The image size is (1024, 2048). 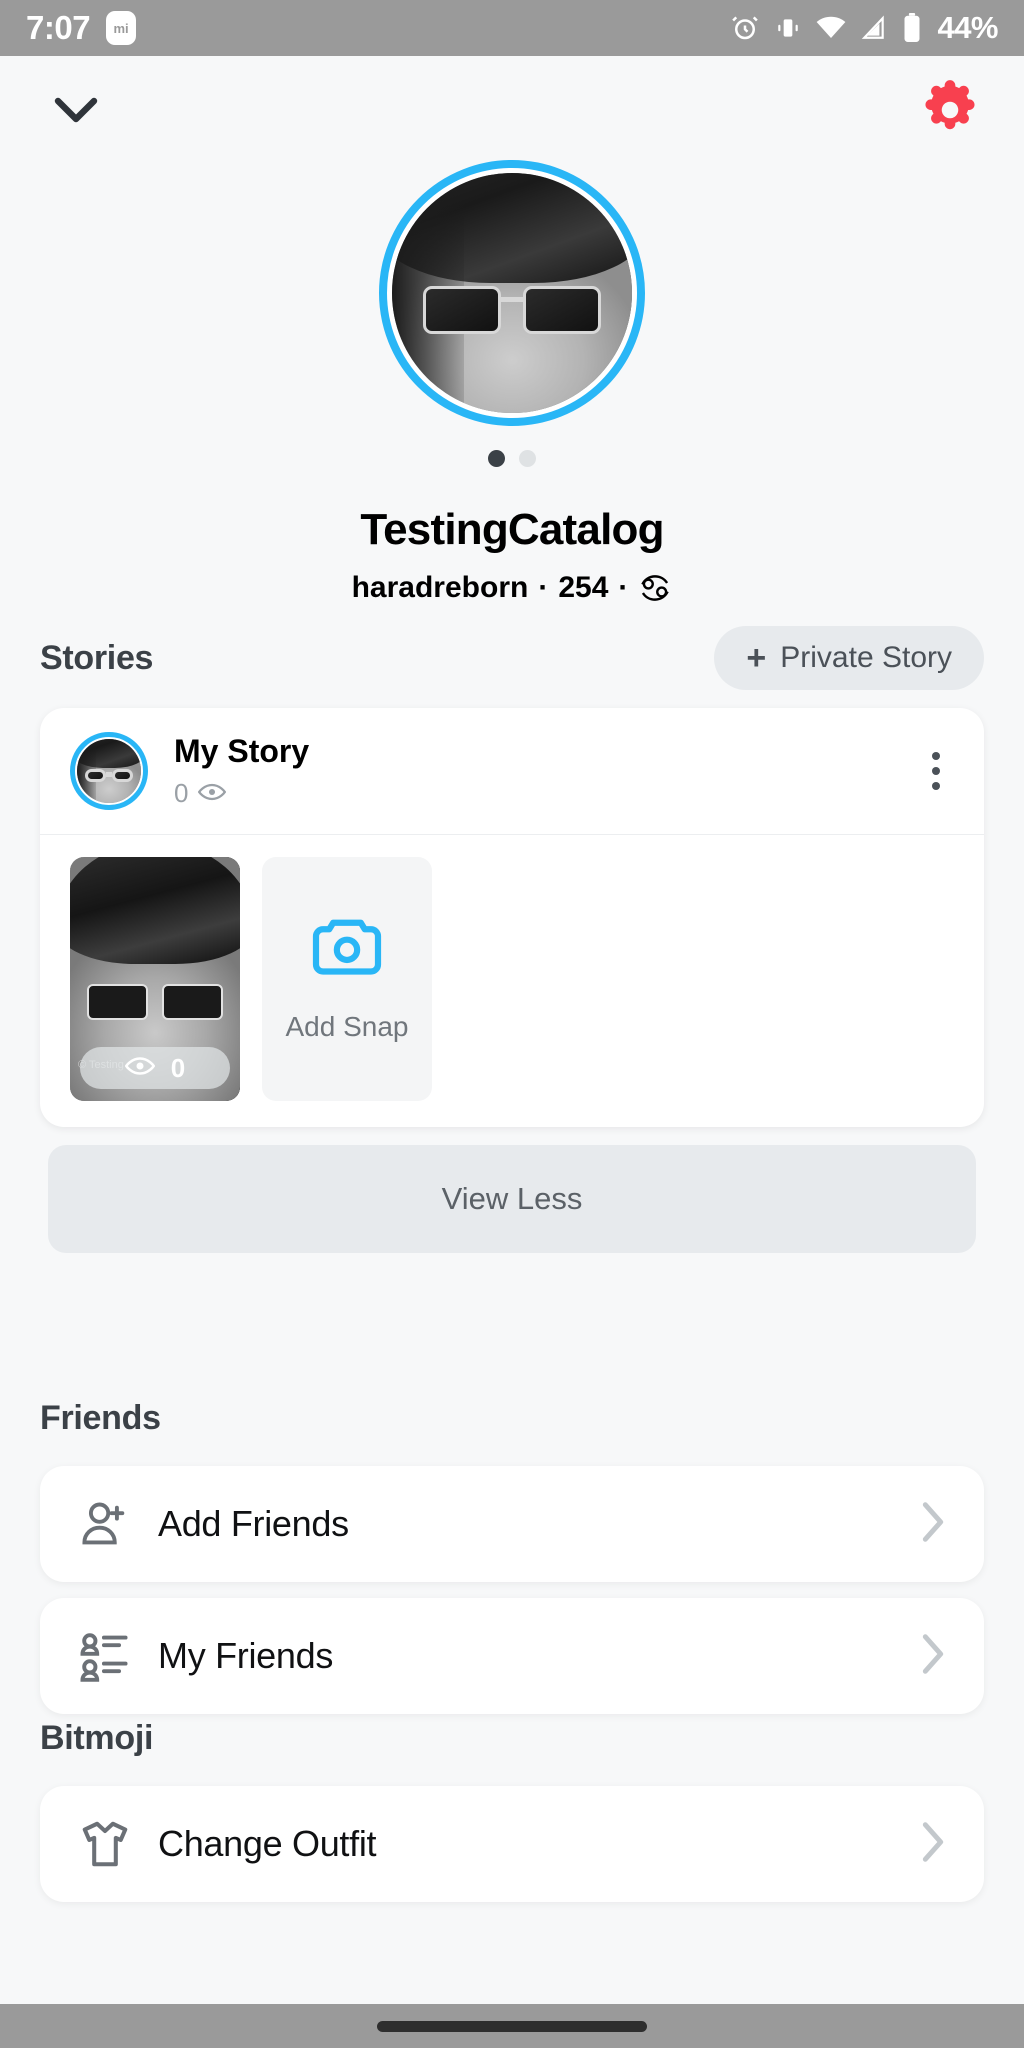 What do you see at coordinates (512, 529) in the screenshot?
I see `page-title: TestingCatalog` at bounding box center [512, 529].